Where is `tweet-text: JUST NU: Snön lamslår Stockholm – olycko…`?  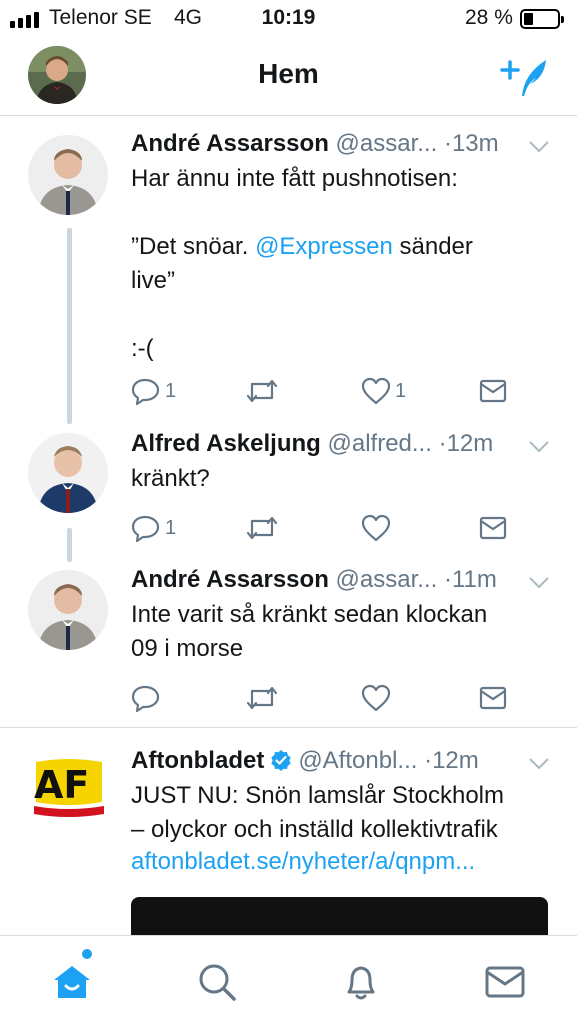 tweet-text: JUST NU: Snön lamslår Stockholm – olycko… is located at coordinates (318, 812).